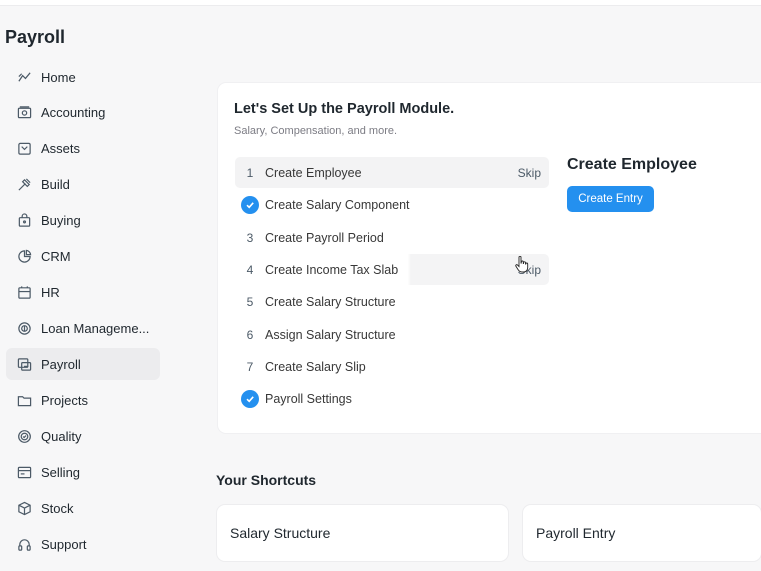  Describe the element at coordinates (362, 533) in the screenshot. I see `shortcut-salary-structure: Salary Structure` at that location.